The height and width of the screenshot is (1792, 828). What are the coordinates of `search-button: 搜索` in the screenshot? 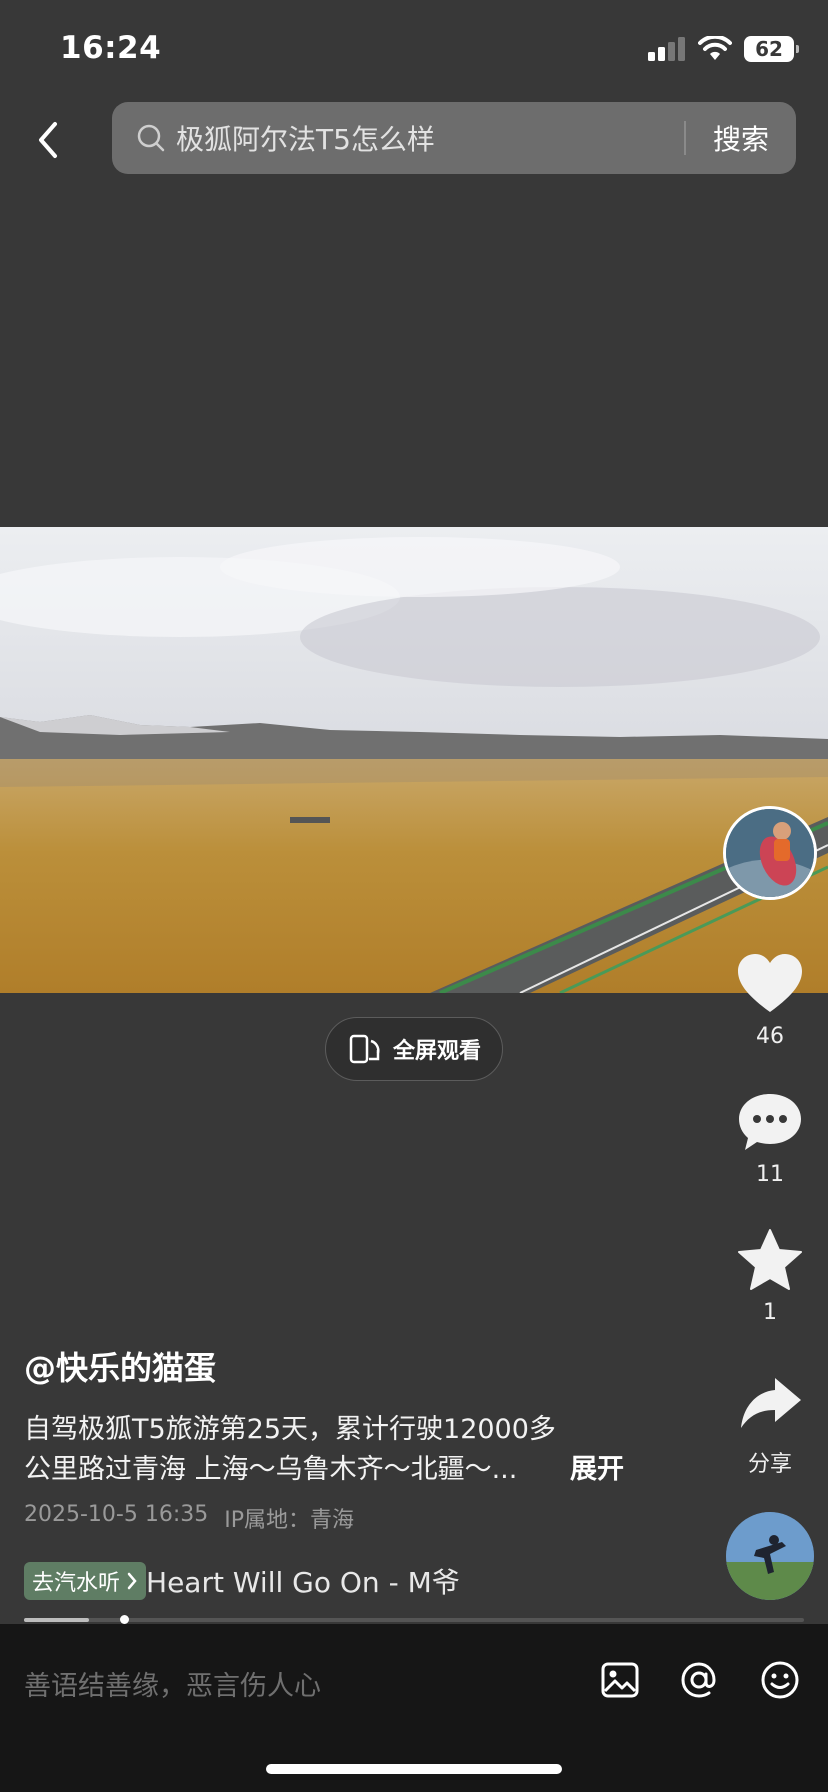 It's located at (741, 138).